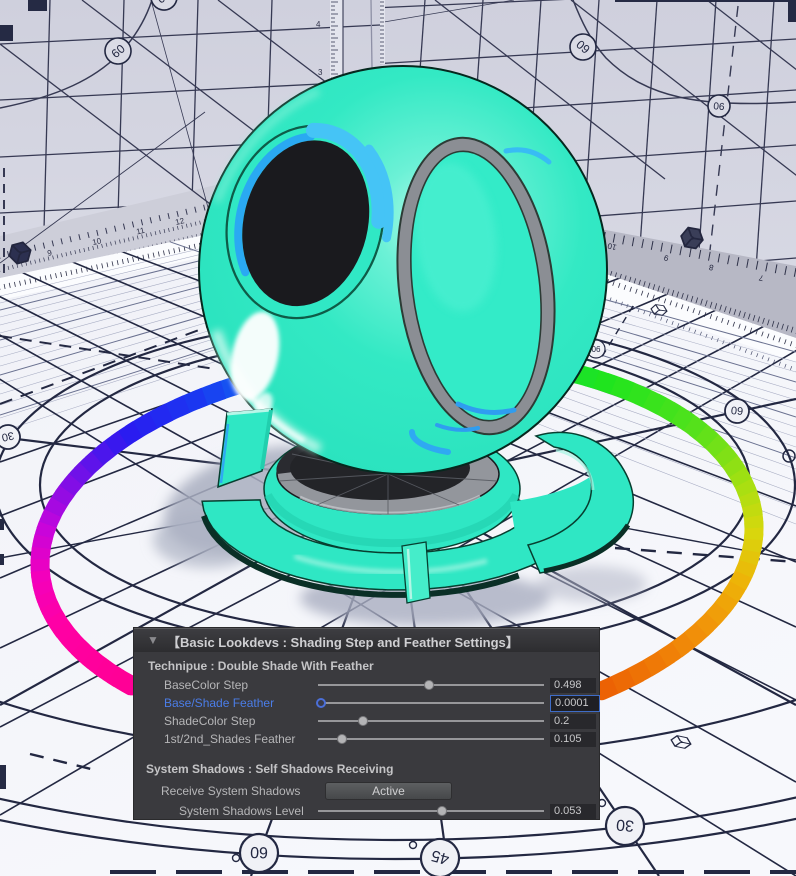  What do you see at coordinates (719, 107) in the screenshot?
I see `svg-text: 06` at bounding box center [719, 107].